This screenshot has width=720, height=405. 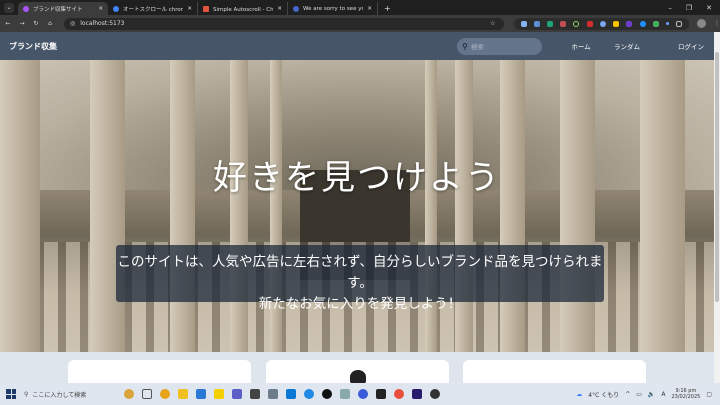 I want to click on nav-login-link: ログイン, so click(x=691, y=46).